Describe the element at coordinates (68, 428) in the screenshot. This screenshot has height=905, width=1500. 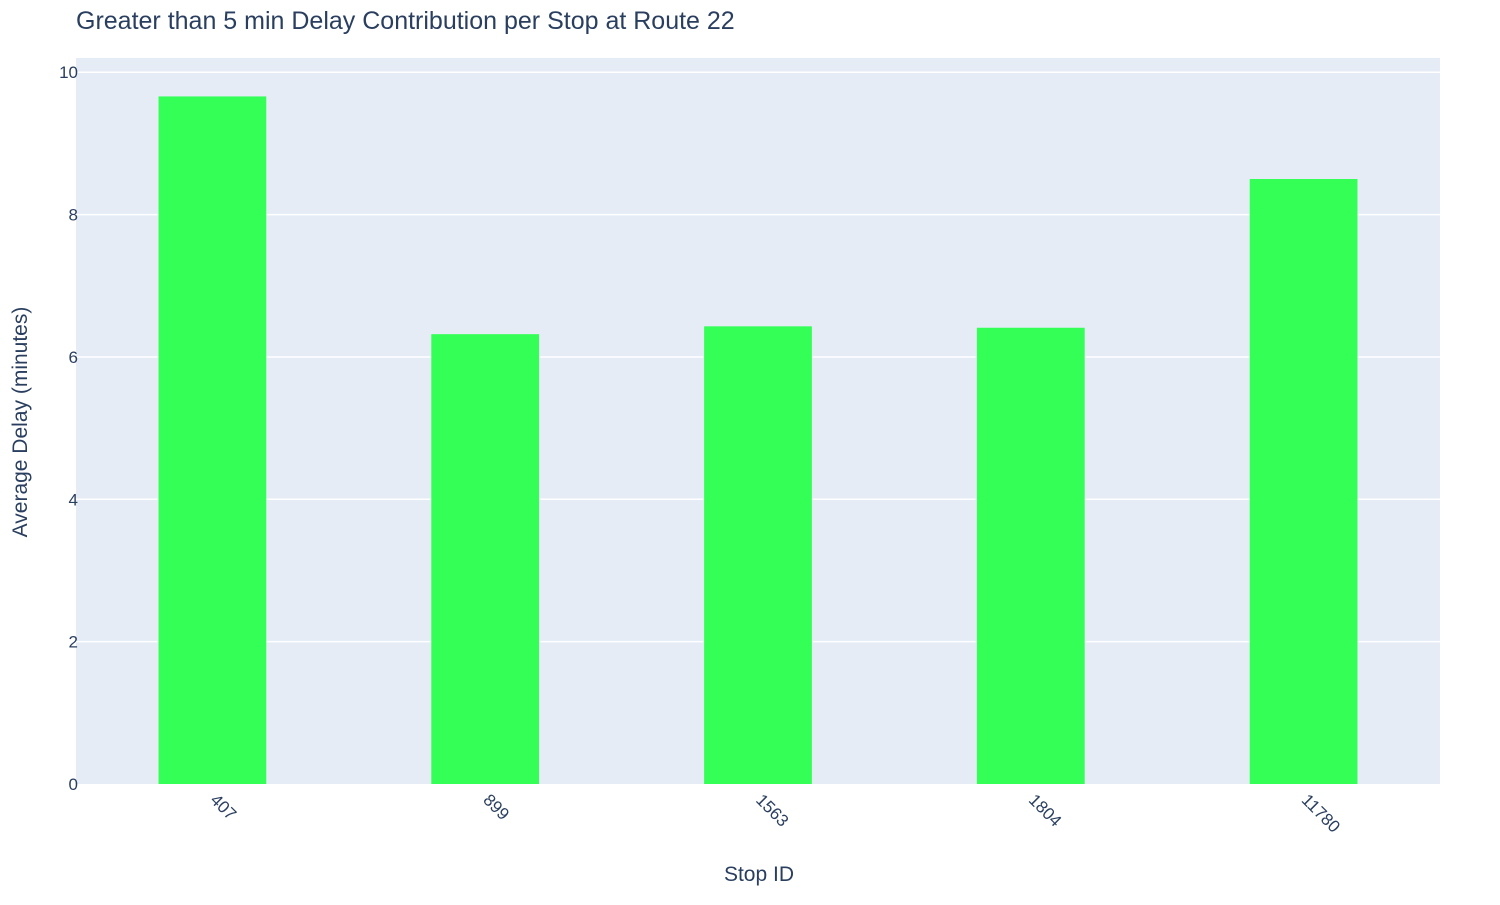
I see `y-axis-ticks: 0 2 4 6 8 10` at that location.